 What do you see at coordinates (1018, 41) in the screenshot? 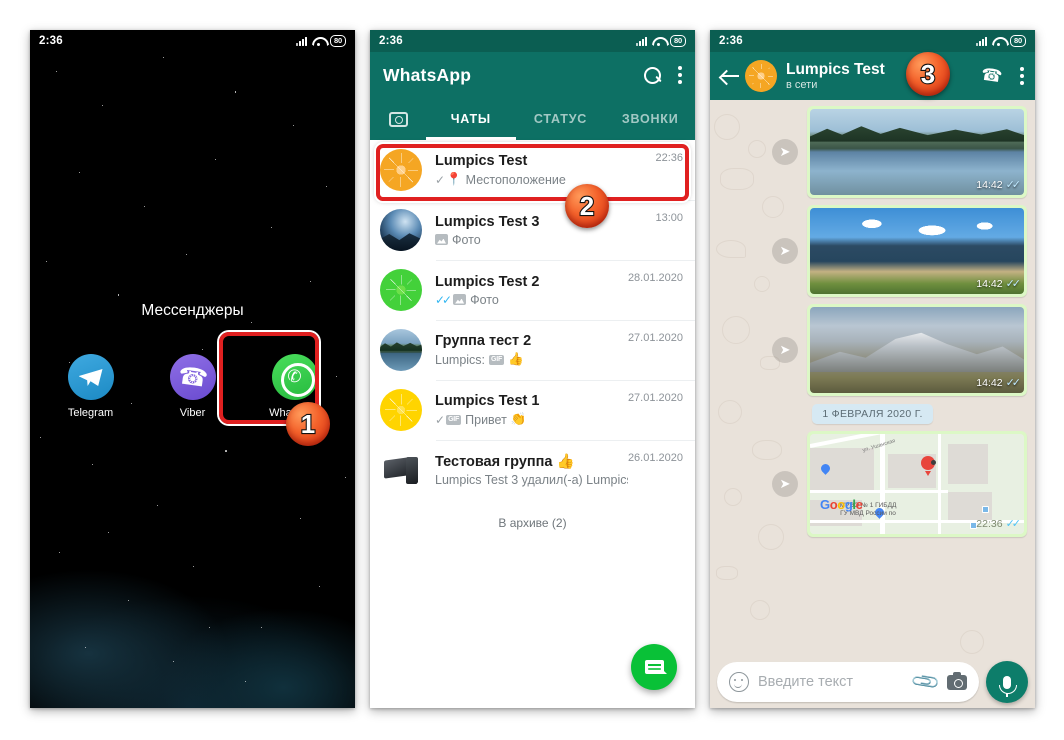
I see `battery-icon: 80` at bounding box center [1018, 41].